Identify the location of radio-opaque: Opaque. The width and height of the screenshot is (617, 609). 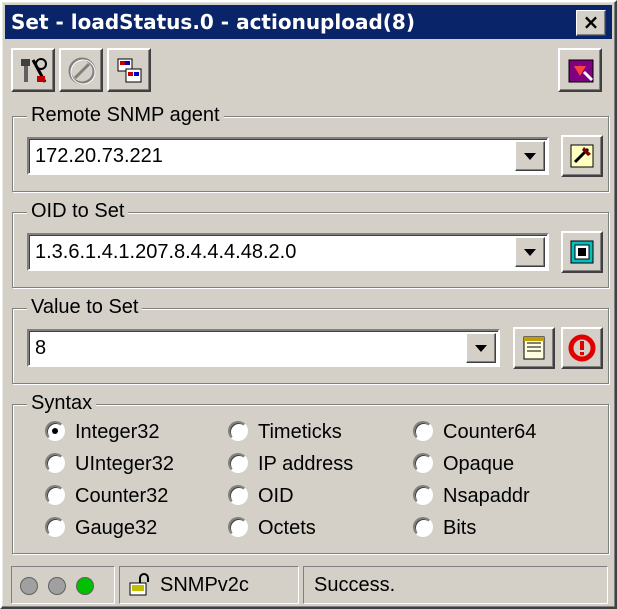
(463, 464).